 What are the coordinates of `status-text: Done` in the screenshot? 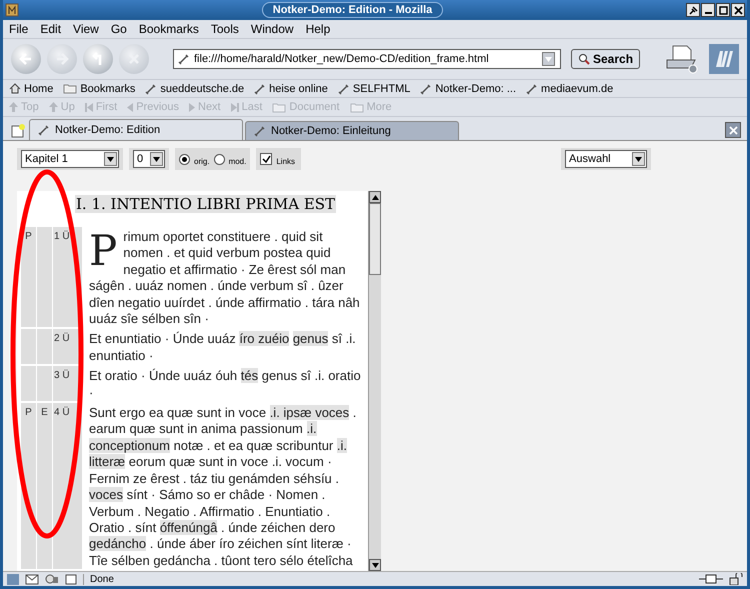 It's located at (388, 579).